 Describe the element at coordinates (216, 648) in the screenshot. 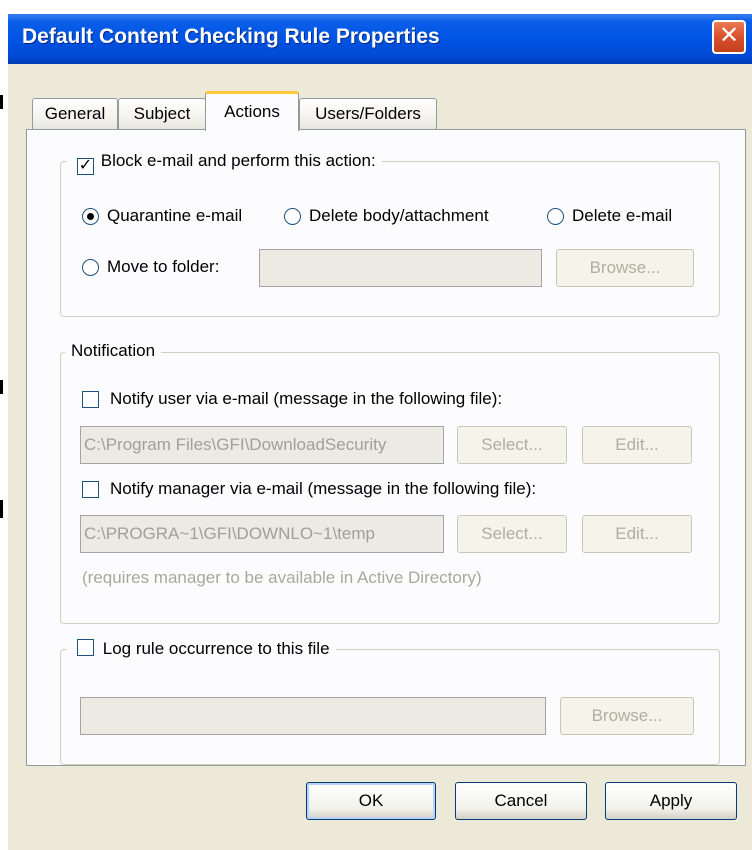

I see `log-occurrence-label: Log rule occurrence to this file` at that location.